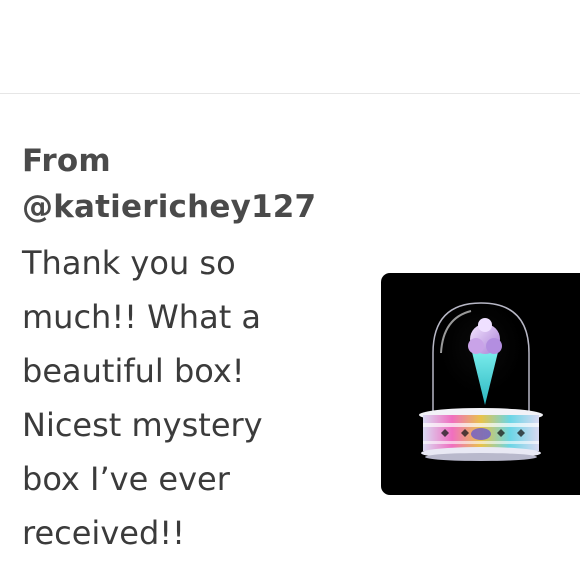 The image size is (580, 580). Describe the element at coordinates (66, 161) in the screenshot. I see `review-from-label: From` at that location.